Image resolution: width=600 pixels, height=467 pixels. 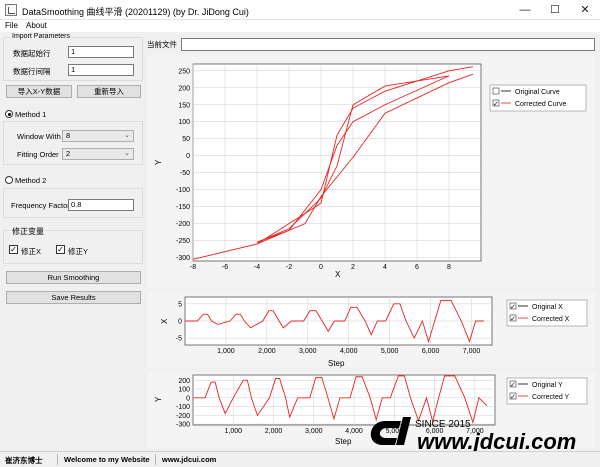 What do you see at coordinates (547, 307) in the screenshot?
I see `legend-original-x-label: Original X` at bounding box center [547, 307].